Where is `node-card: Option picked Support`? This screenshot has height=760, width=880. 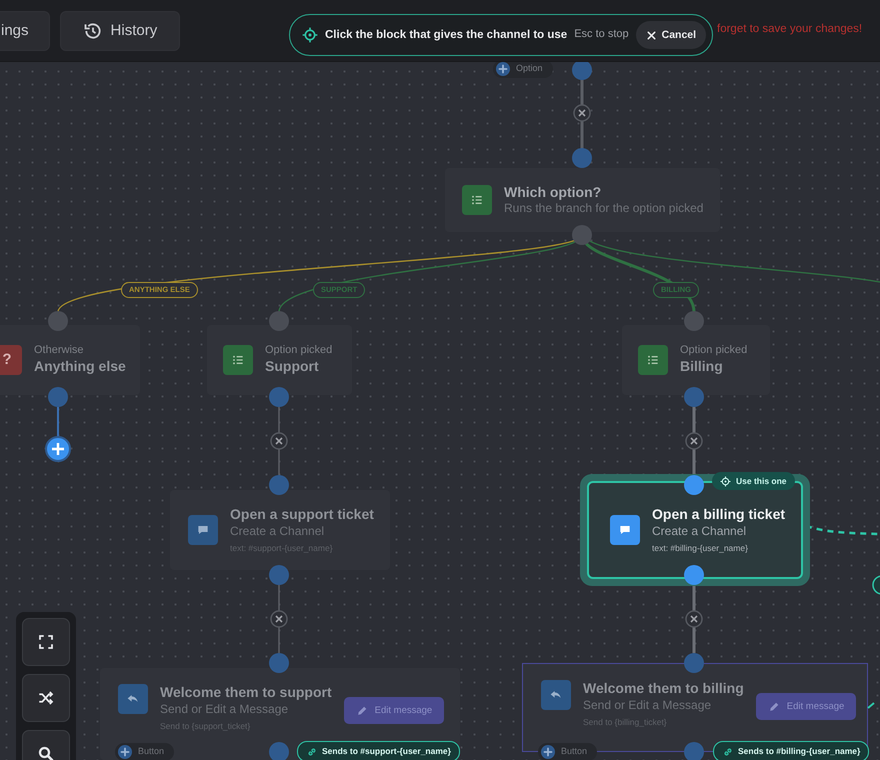 node-card: Option picked Support is located at coordinates (279, 360).